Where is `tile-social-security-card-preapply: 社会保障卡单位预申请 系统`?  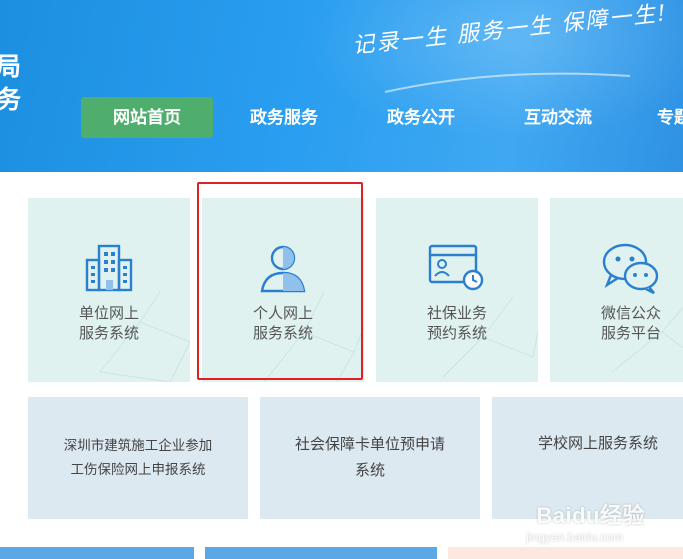
tile-social-security-card-preapply: 社会保障卡单位预申请 系统 is located at coordinates (370, 458).